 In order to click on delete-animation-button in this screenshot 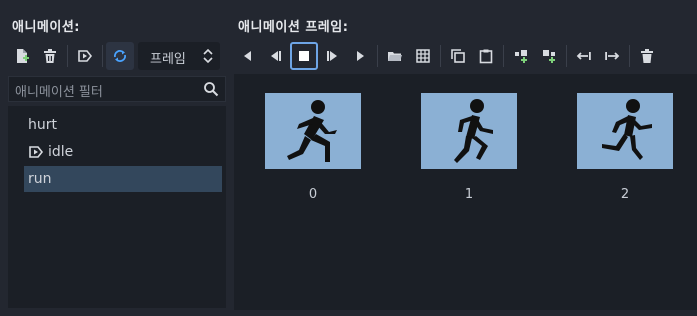, I will do `click(50, 56)`.